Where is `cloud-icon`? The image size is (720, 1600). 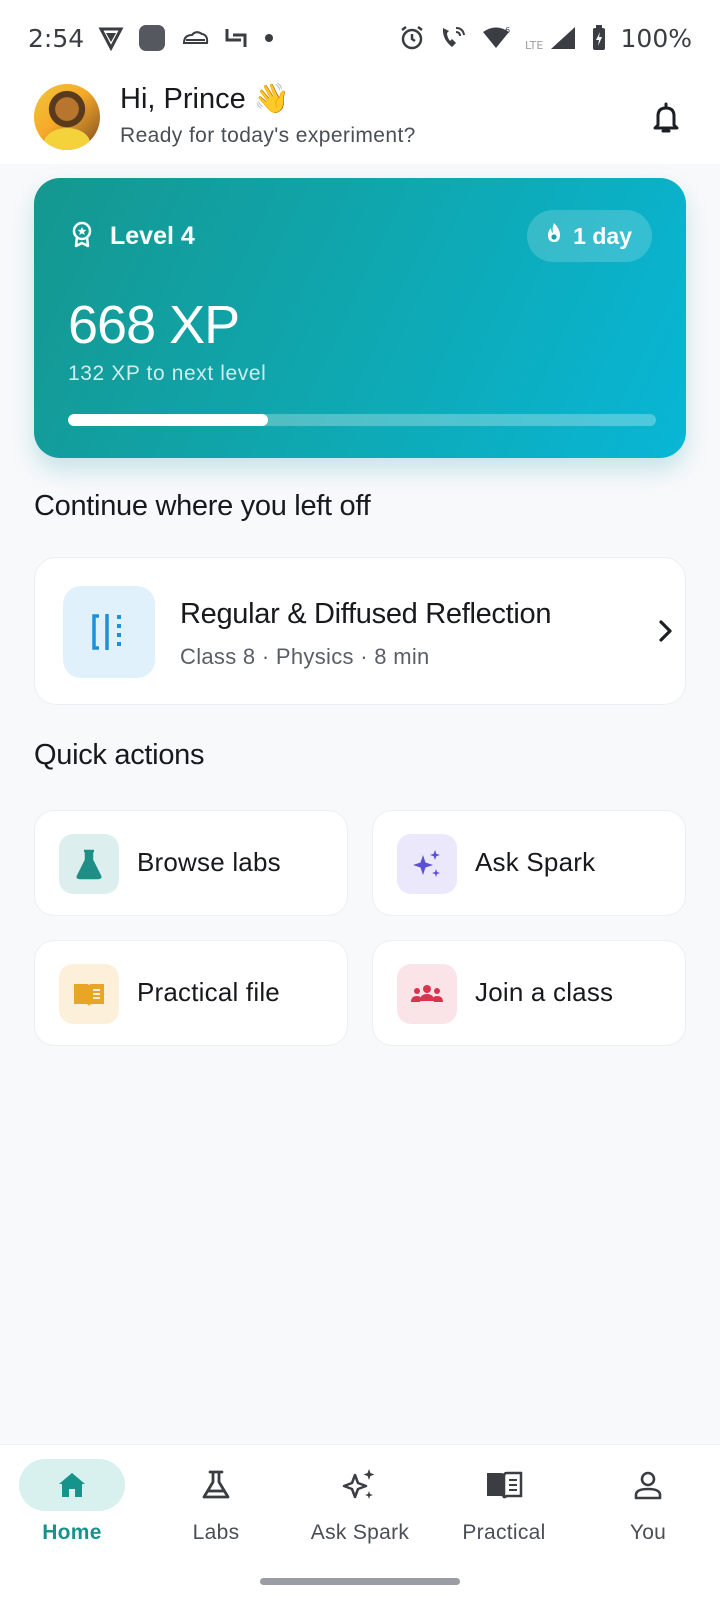
cloud-icon is located at coordinates (195, 38).